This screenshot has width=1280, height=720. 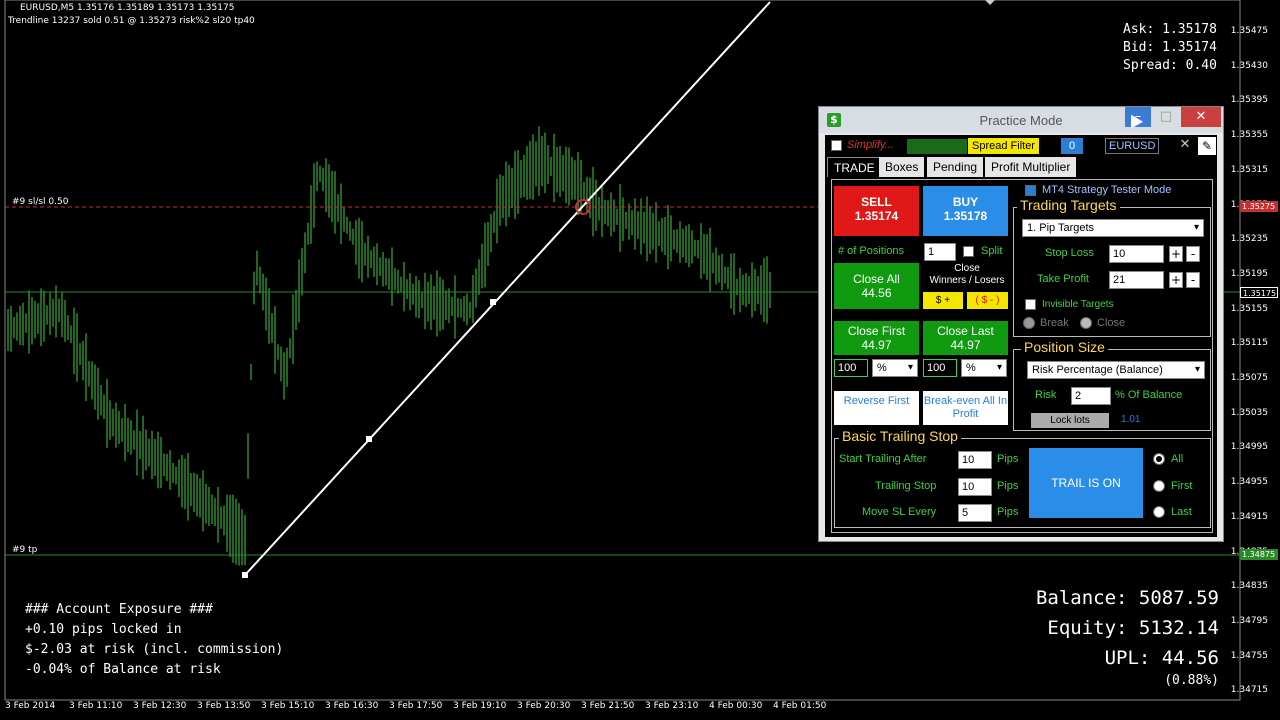 What do you see at coordinates (987, 300) in the screenshot?
I see `close-losers-button: ( $ - )` at bounding box center [987, 300].